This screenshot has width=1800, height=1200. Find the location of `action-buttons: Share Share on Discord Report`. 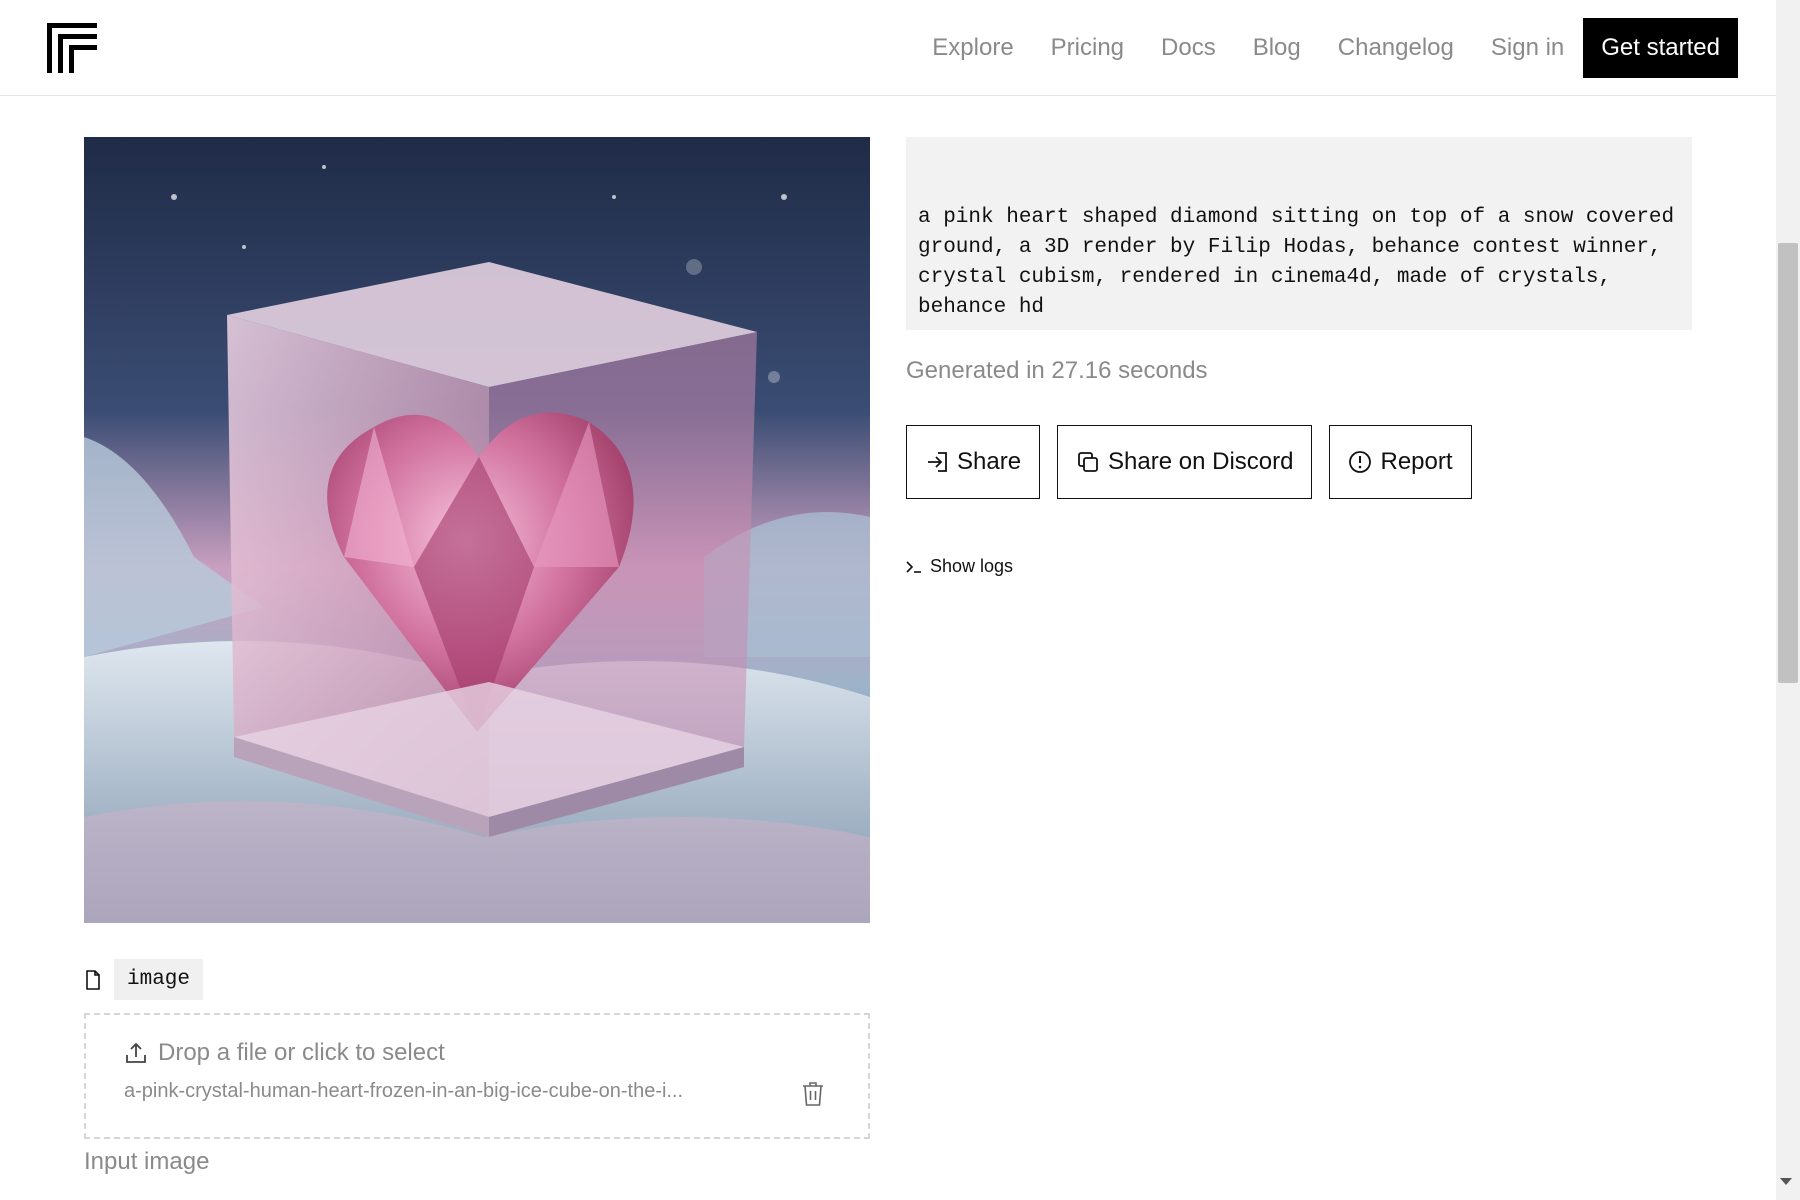

action-buttons: Share Share on Discord Report is located at coordinates (1197, 462).